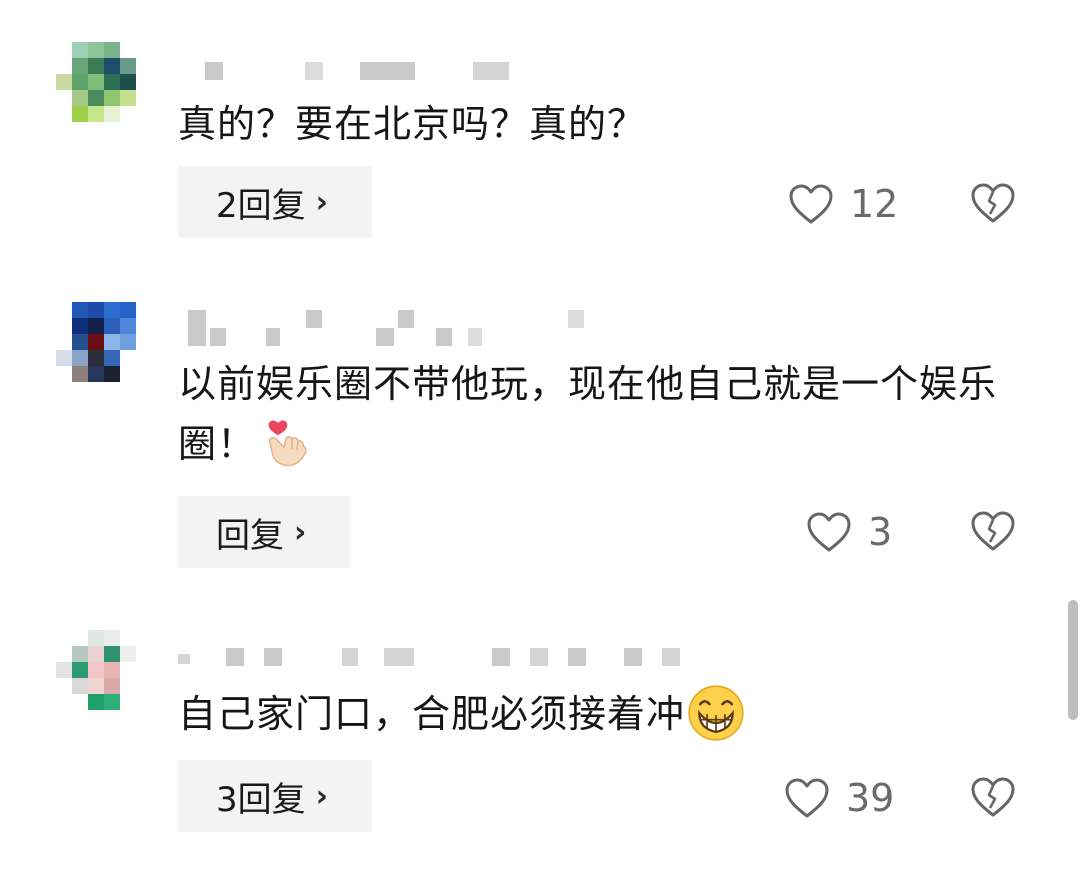 The height and width of the screenshot is (892, 1080). I want to click on finger-heart-emoji, so click(287, 442).